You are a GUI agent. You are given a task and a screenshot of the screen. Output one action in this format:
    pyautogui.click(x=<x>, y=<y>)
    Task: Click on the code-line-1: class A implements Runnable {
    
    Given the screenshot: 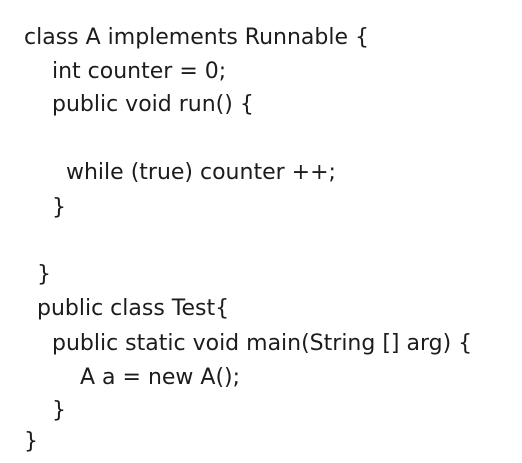 What is the action you would take?
    pyautogui.click(x=197, y=37)
    